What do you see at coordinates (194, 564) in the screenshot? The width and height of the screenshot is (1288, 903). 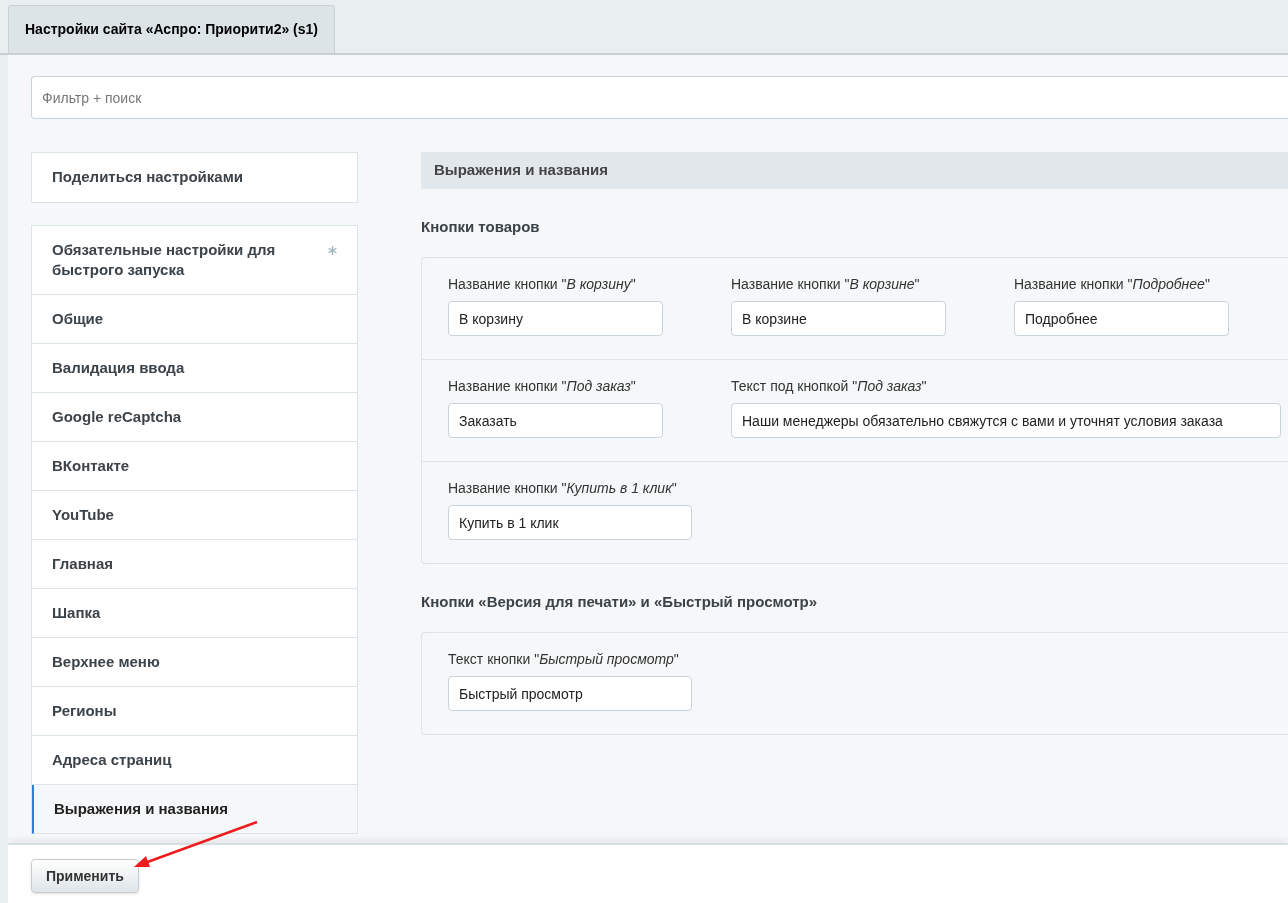 I see `sidebar-item: Главная` at bounding box center [194, 564].